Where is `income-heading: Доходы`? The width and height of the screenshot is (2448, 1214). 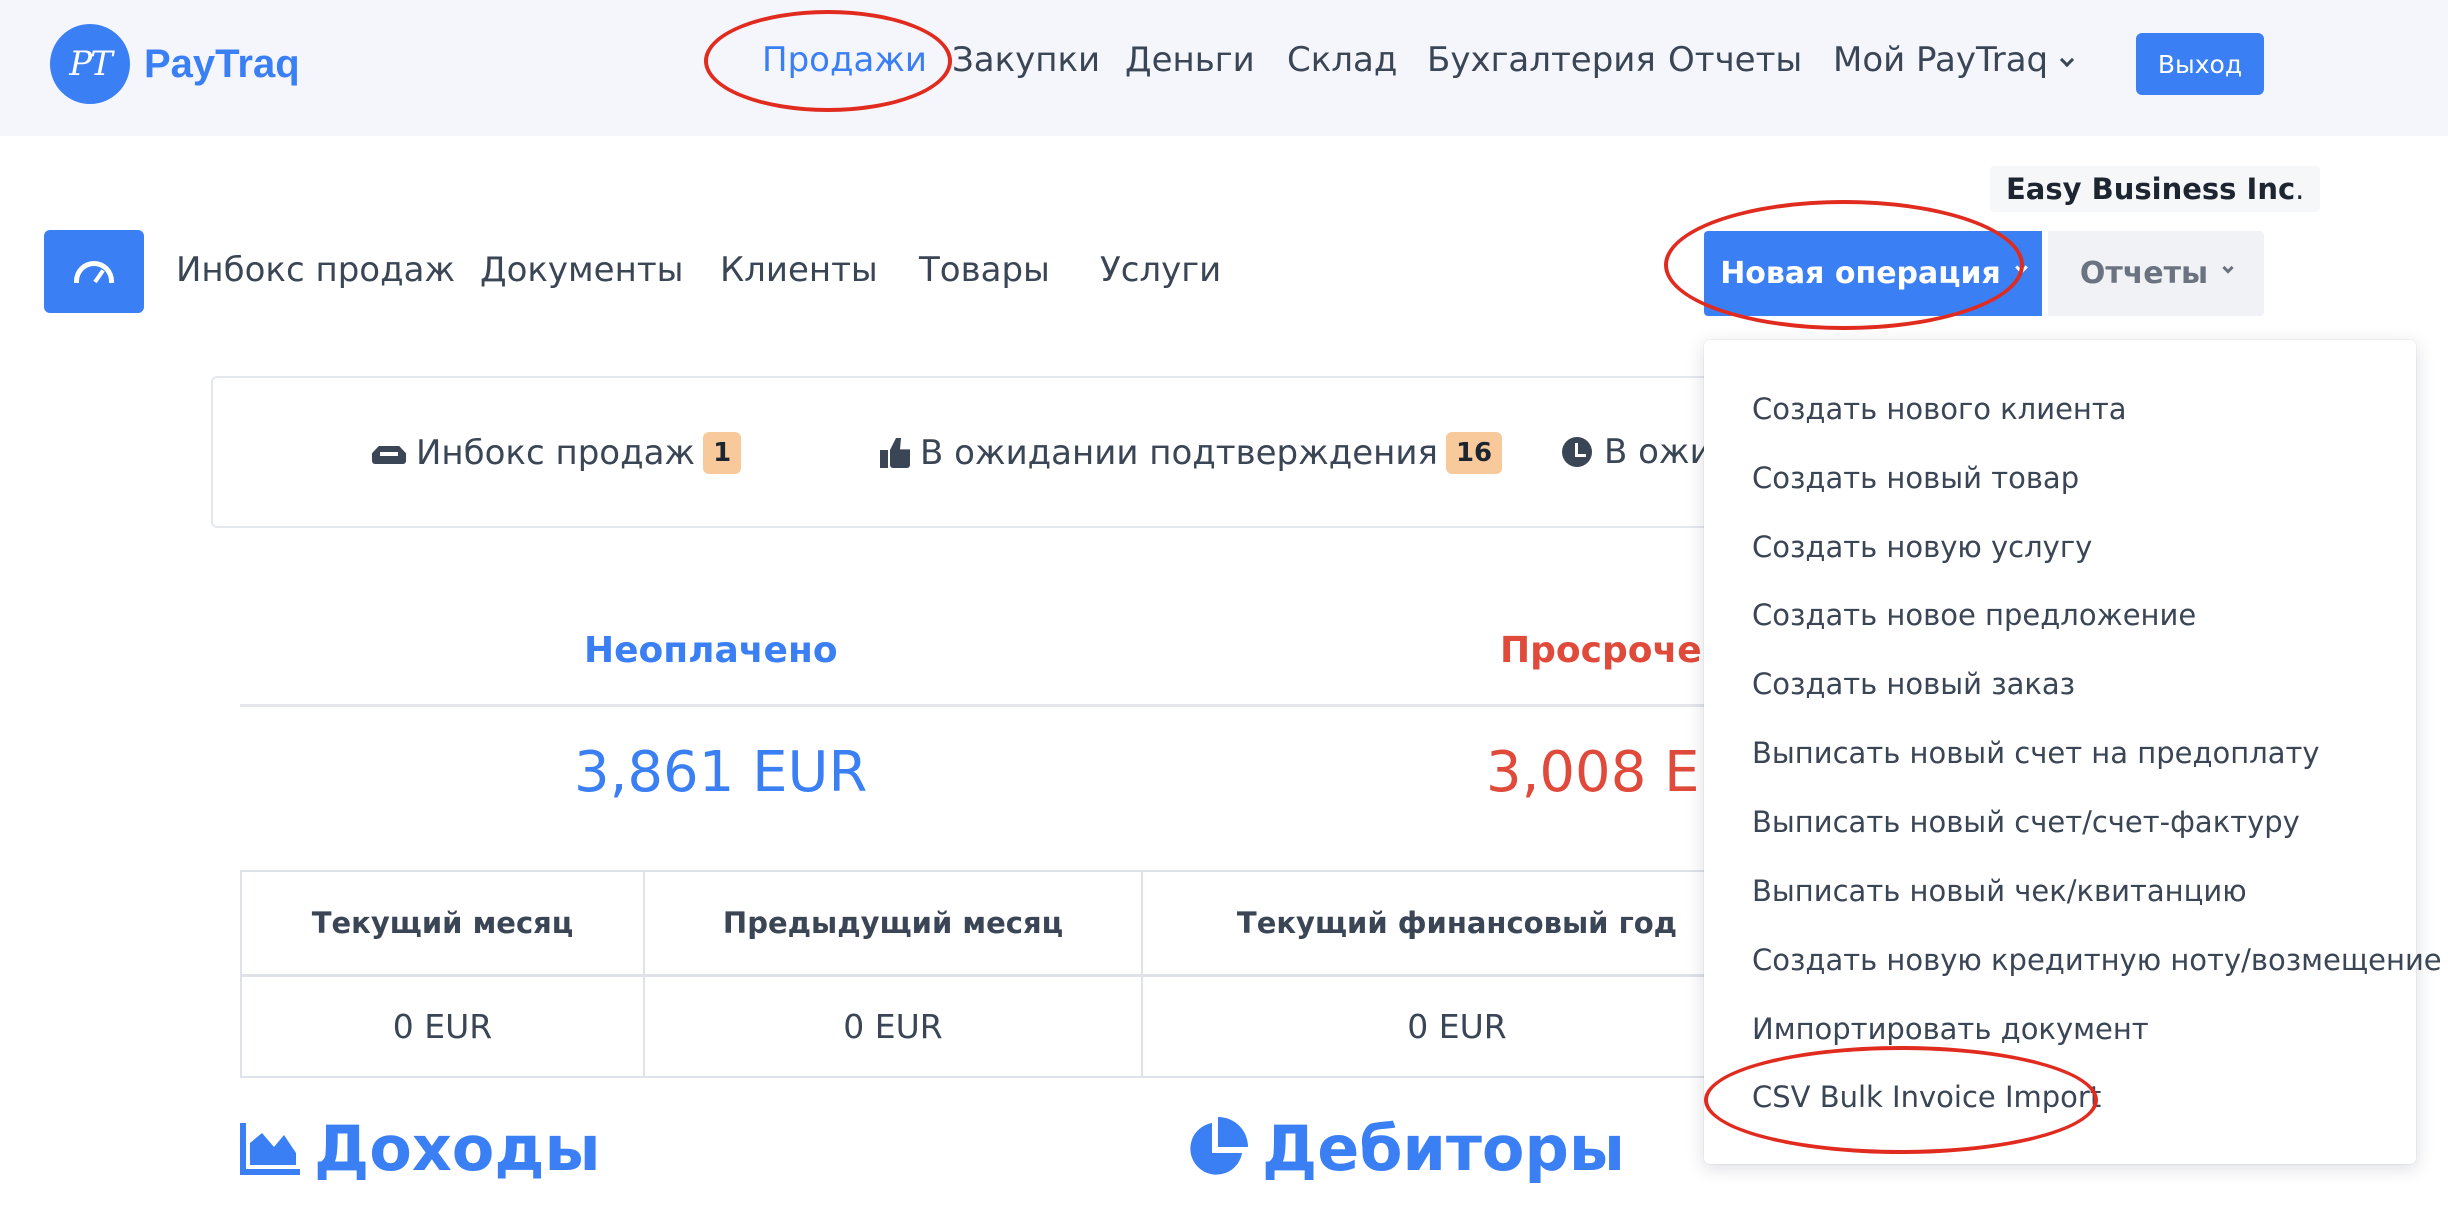
income-heading: Доходы is located at coordinates (420, 1148).